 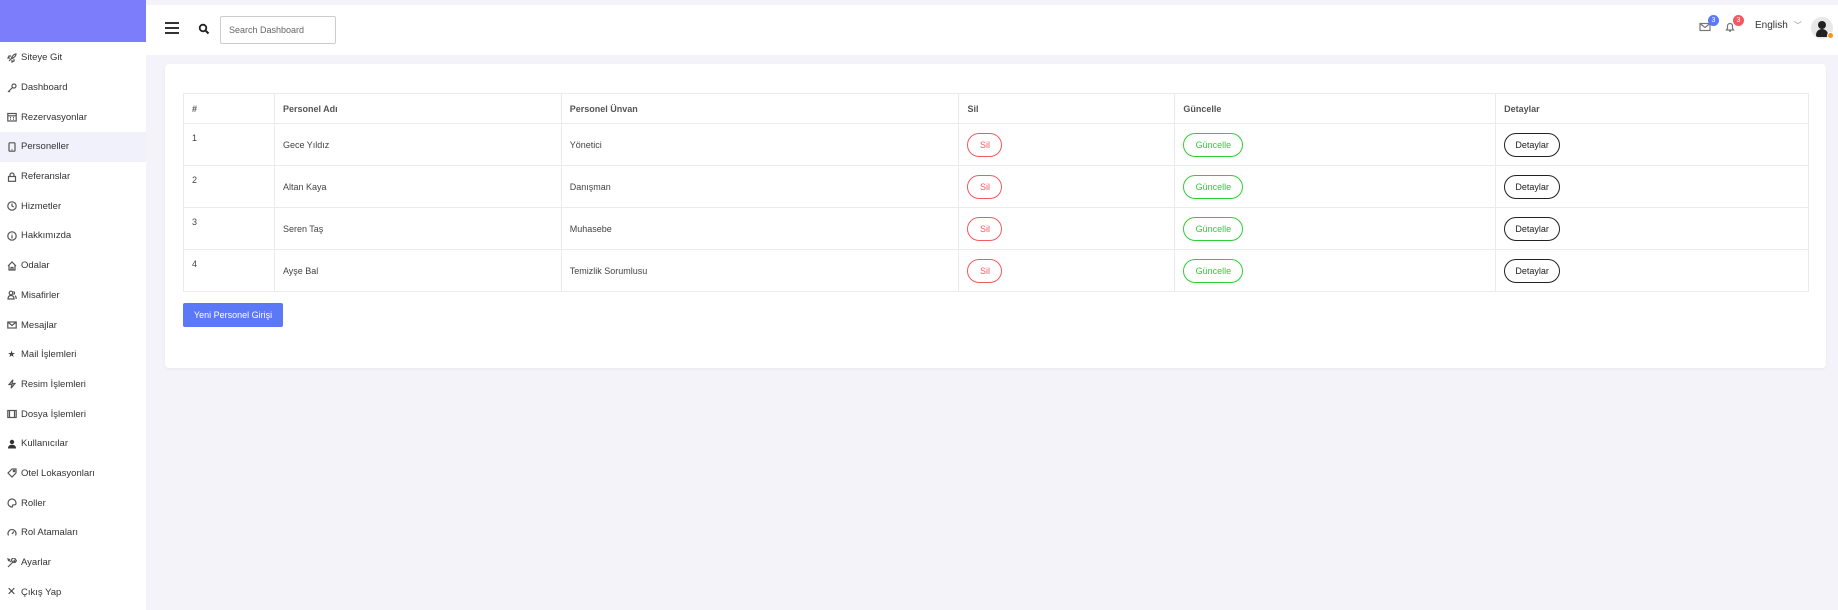 I want to click on mail-icon: 3, so click(x=1709, y=25).